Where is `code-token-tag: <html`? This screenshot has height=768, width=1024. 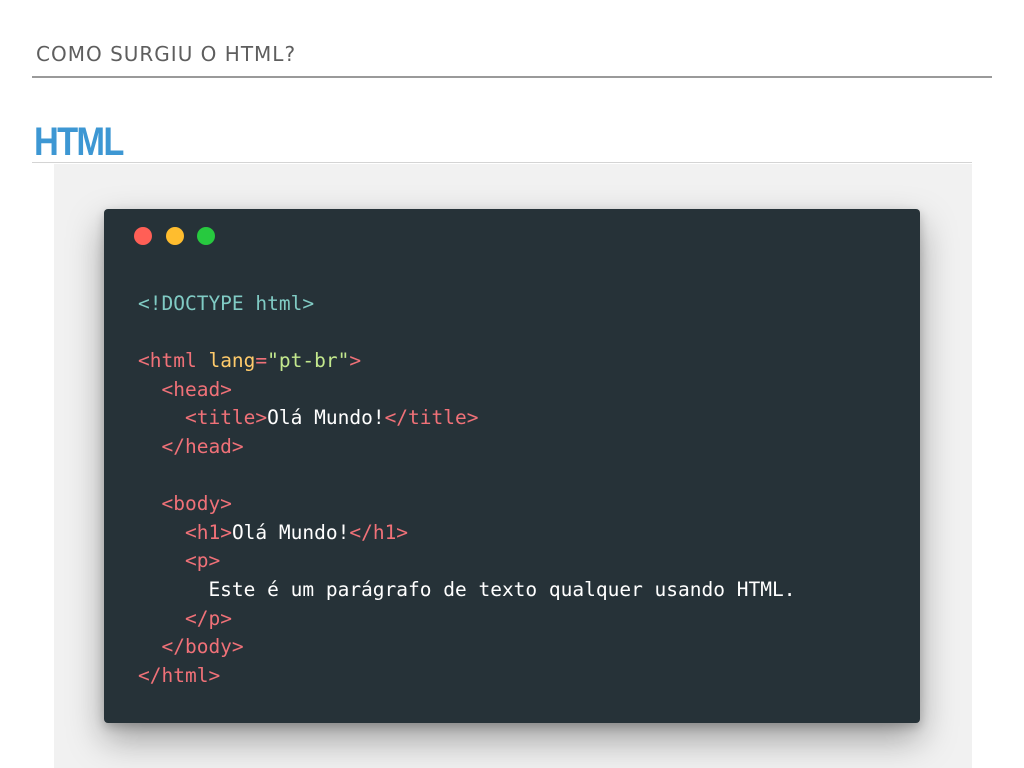 code-token-tag: <html is located at coordinates (173, 361).